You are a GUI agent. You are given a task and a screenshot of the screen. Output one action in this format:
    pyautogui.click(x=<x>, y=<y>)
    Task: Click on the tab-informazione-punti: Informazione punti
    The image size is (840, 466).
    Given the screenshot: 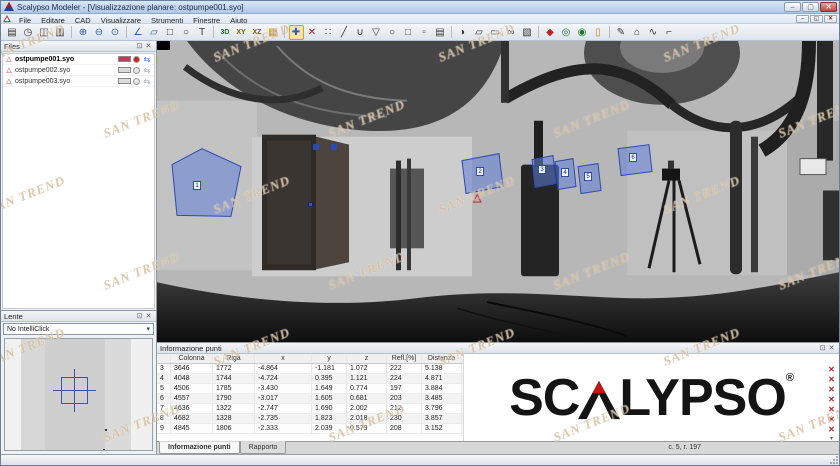 What is the action you would take?
    pyautogui.click(x=199, y=447)
    